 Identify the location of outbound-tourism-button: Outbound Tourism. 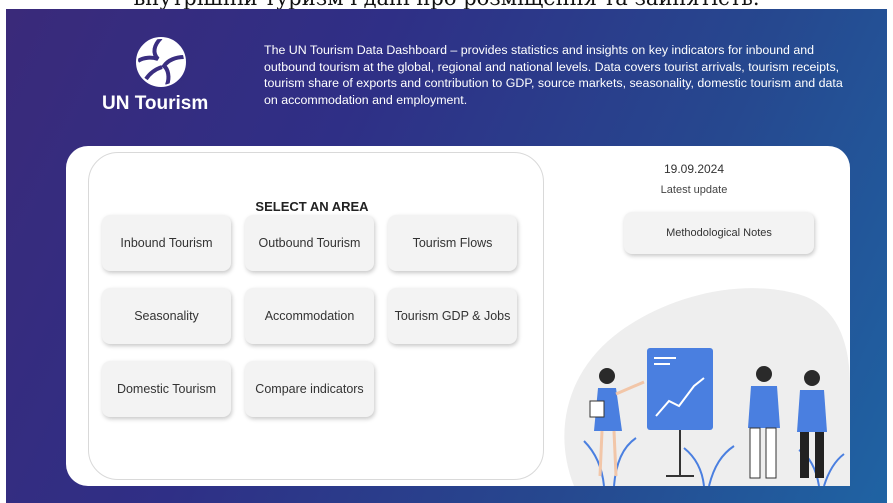
(309, 243).